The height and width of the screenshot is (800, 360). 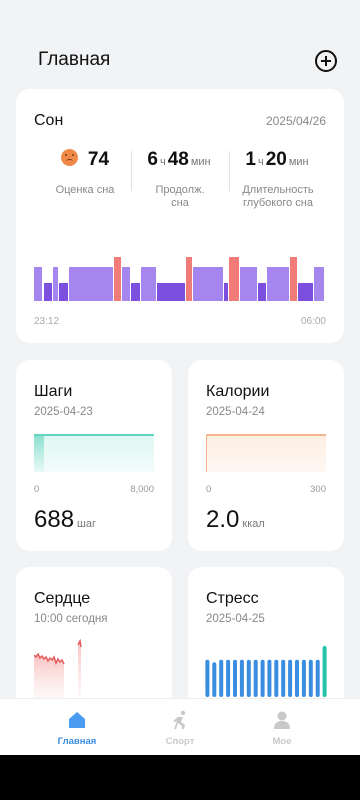 I want to click on nav-item-me: Мое, so click(x=282, y=727).